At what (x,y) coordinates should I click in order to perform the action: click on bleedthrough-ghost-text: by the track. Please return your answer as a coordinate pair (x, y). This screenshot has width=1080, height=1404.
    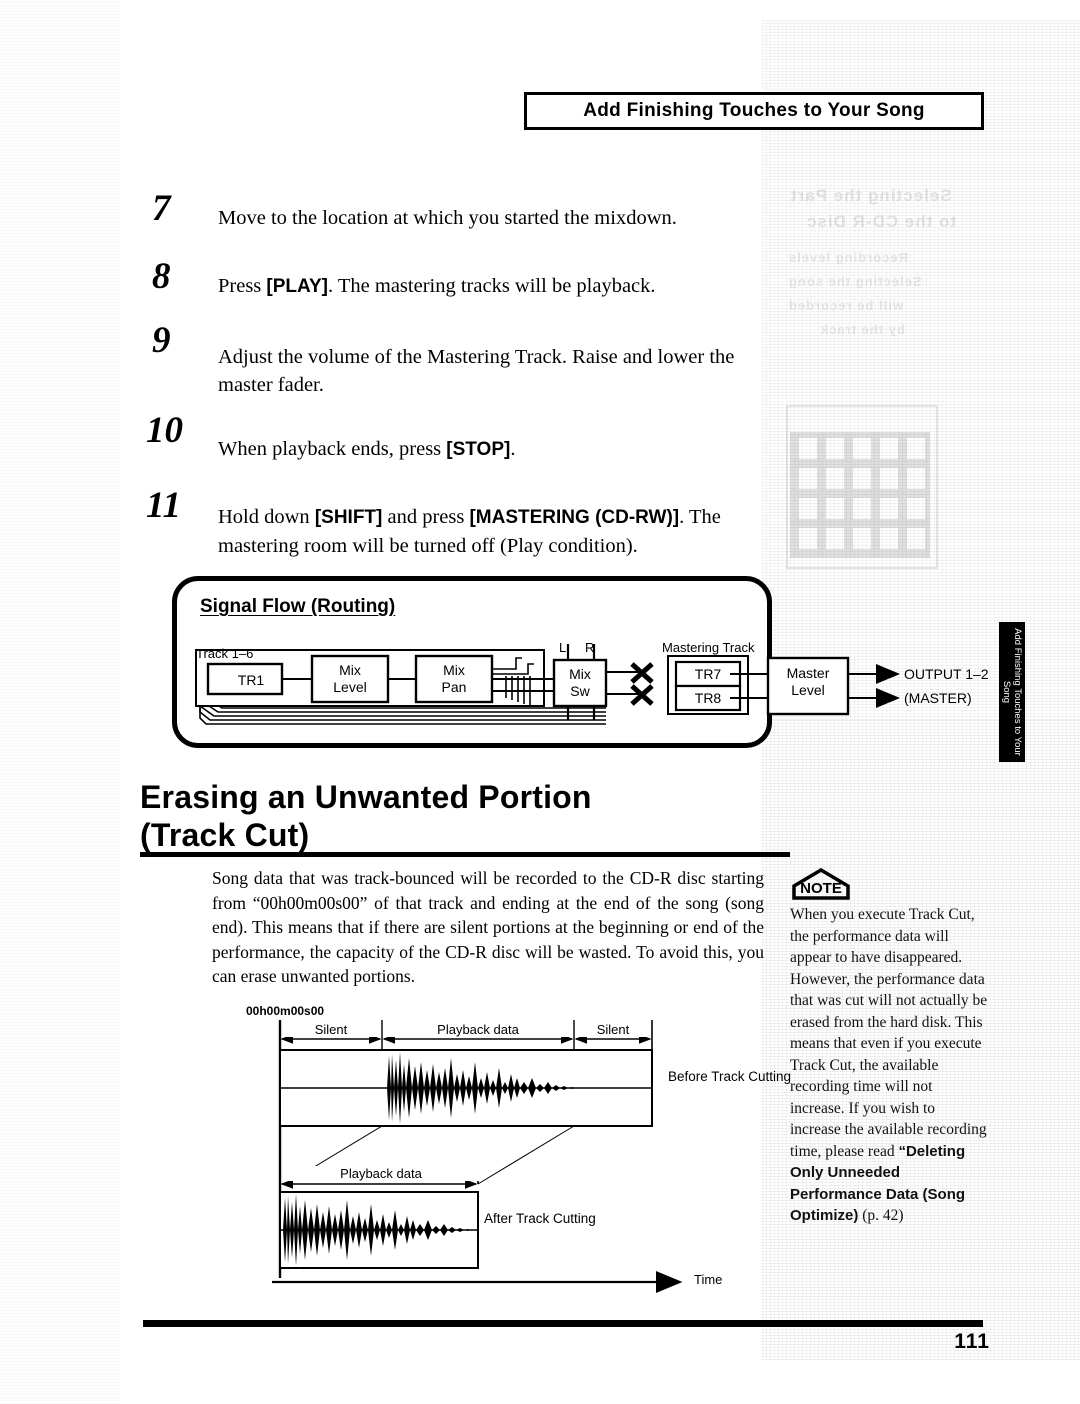
    Looking at the image, I should click on (862, 329).